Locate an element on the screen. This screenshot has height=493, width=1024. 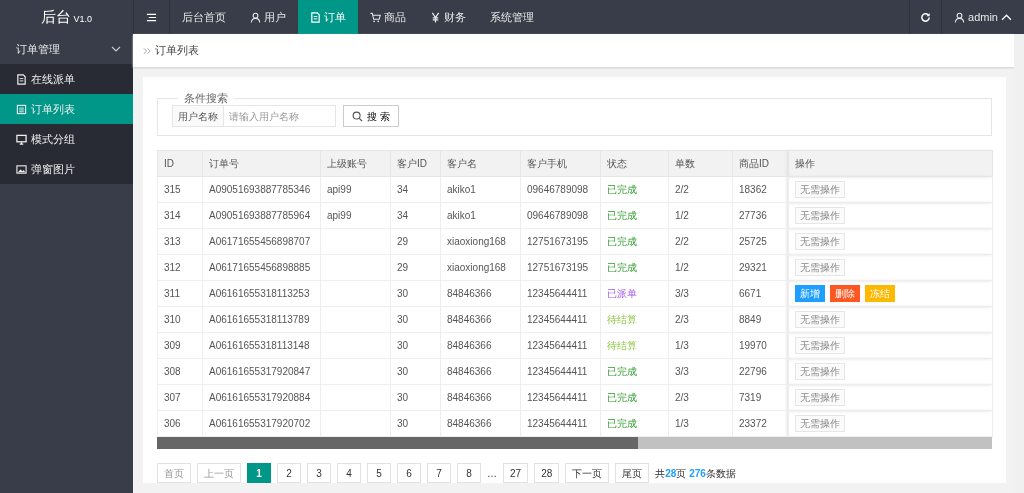
table-cell: 307 is located at coordinates (172, 397).